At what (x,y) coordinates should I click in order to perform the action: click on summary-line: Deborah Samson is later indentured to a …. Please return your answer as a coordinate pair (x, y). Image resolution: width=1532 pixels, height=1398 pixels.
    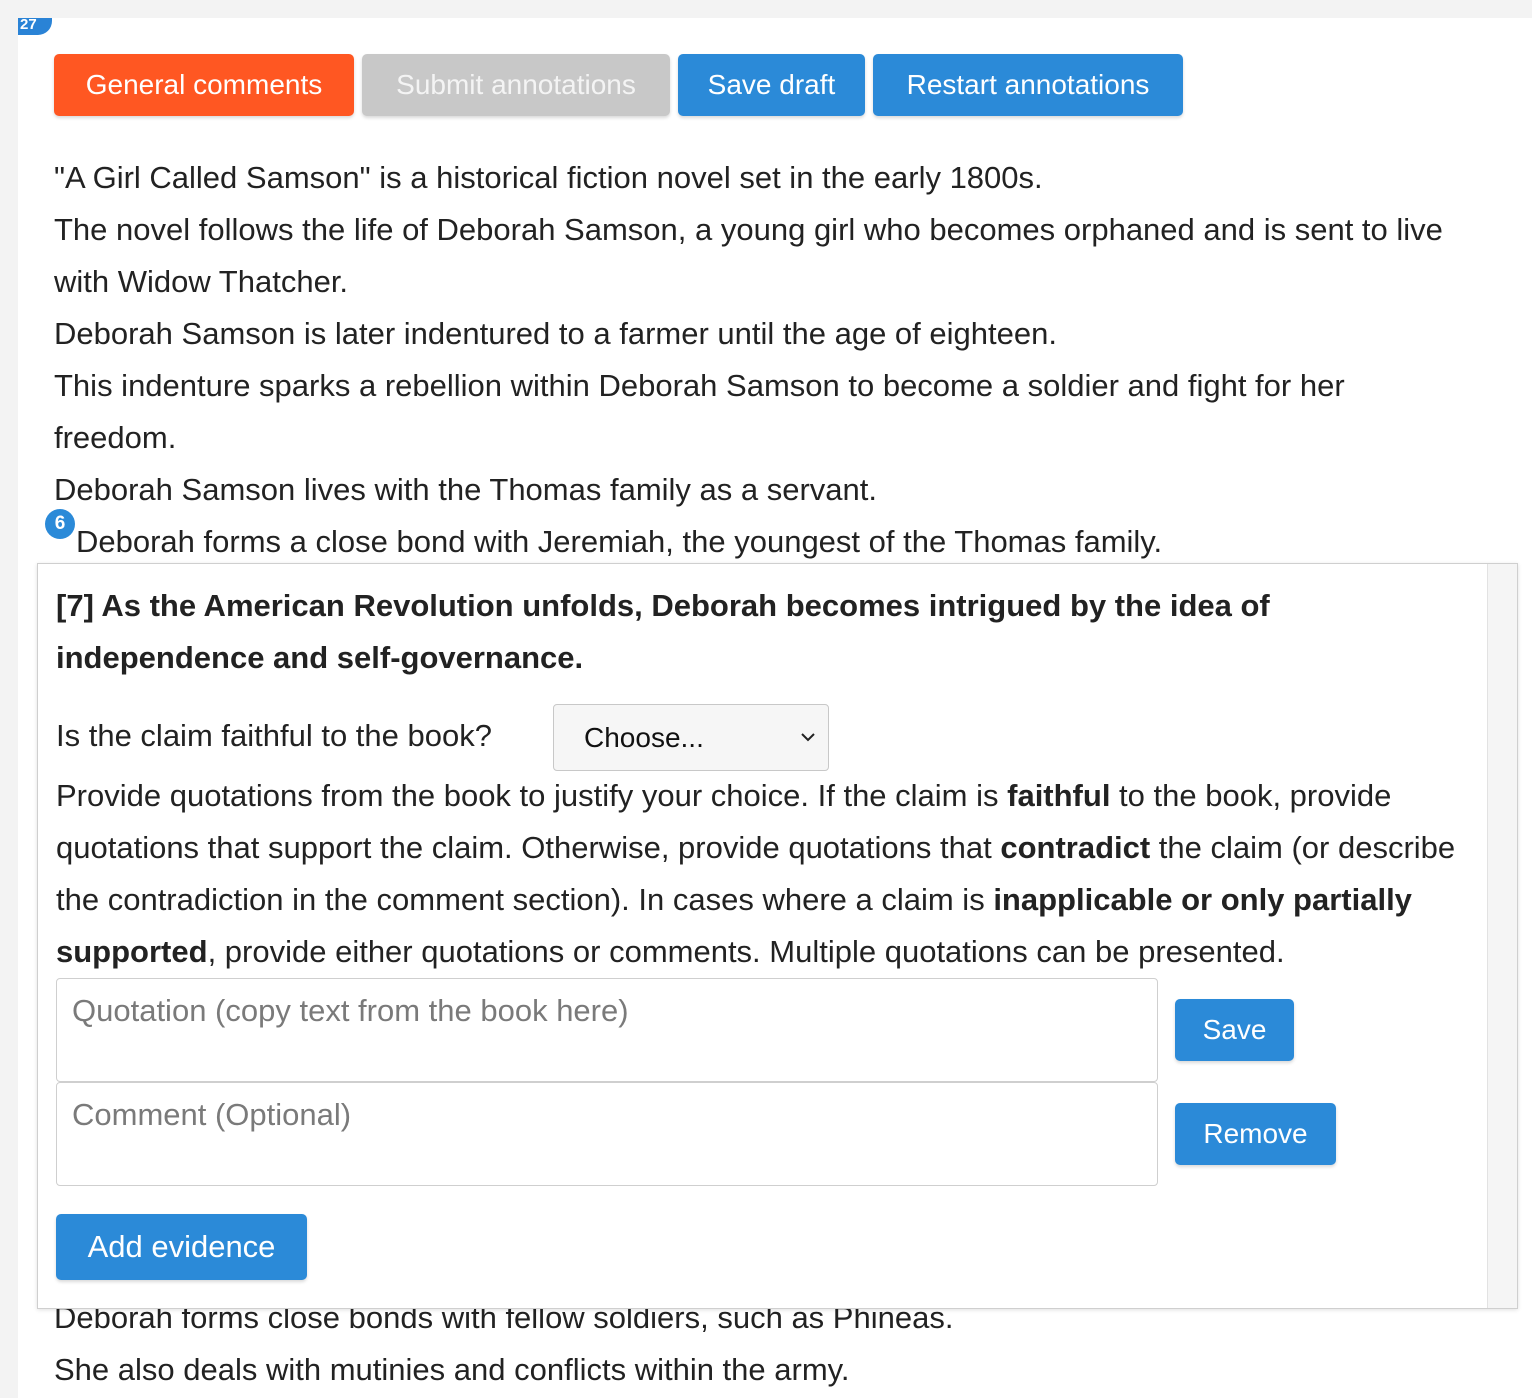
    Looking at the image, I should click on (555, 333).